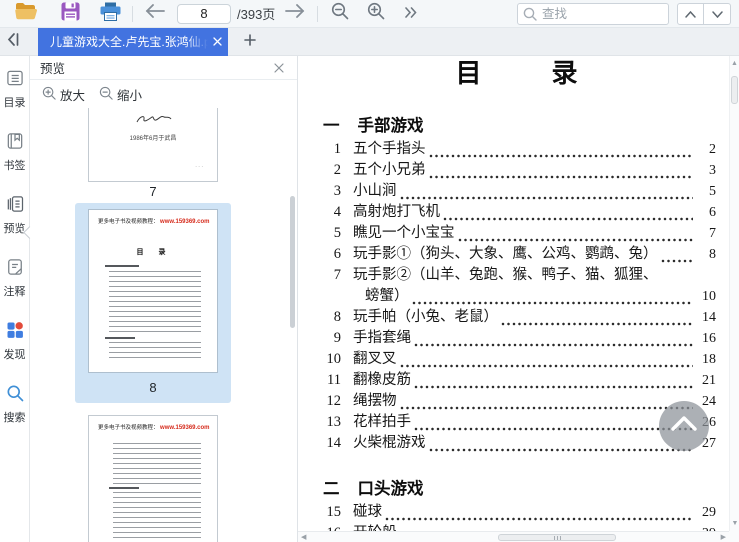 The image size is (739, 542). What do you see at coordinates (129, 42) in the screenshot?
I see `tab-title: 儿童游戏大全.卢先宝.张鸿仙.pd` at bounding box center [129, 42].